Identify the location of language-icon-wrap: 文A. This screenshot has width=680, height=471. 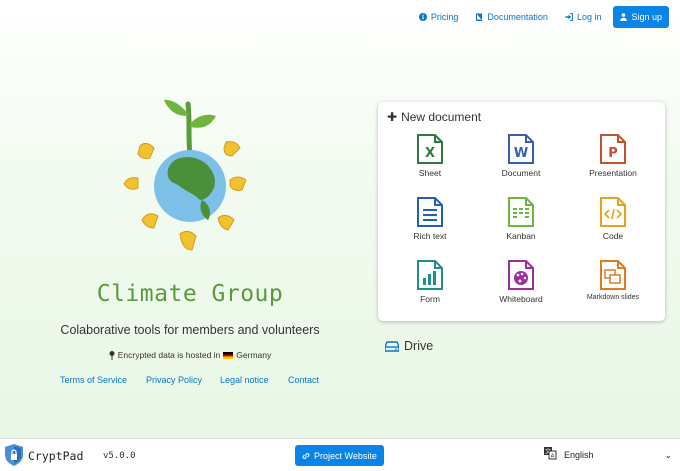
(550, 453).